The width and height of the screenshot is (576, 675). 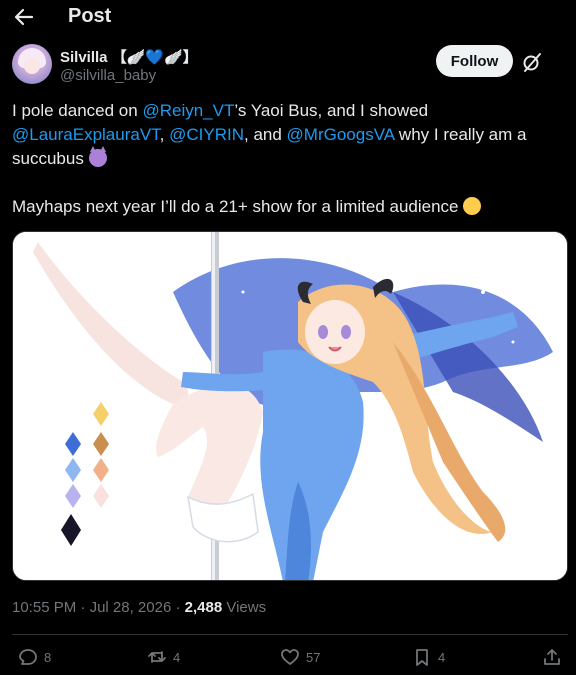 I want to click on heart-icon, so click(x=290, y=657).